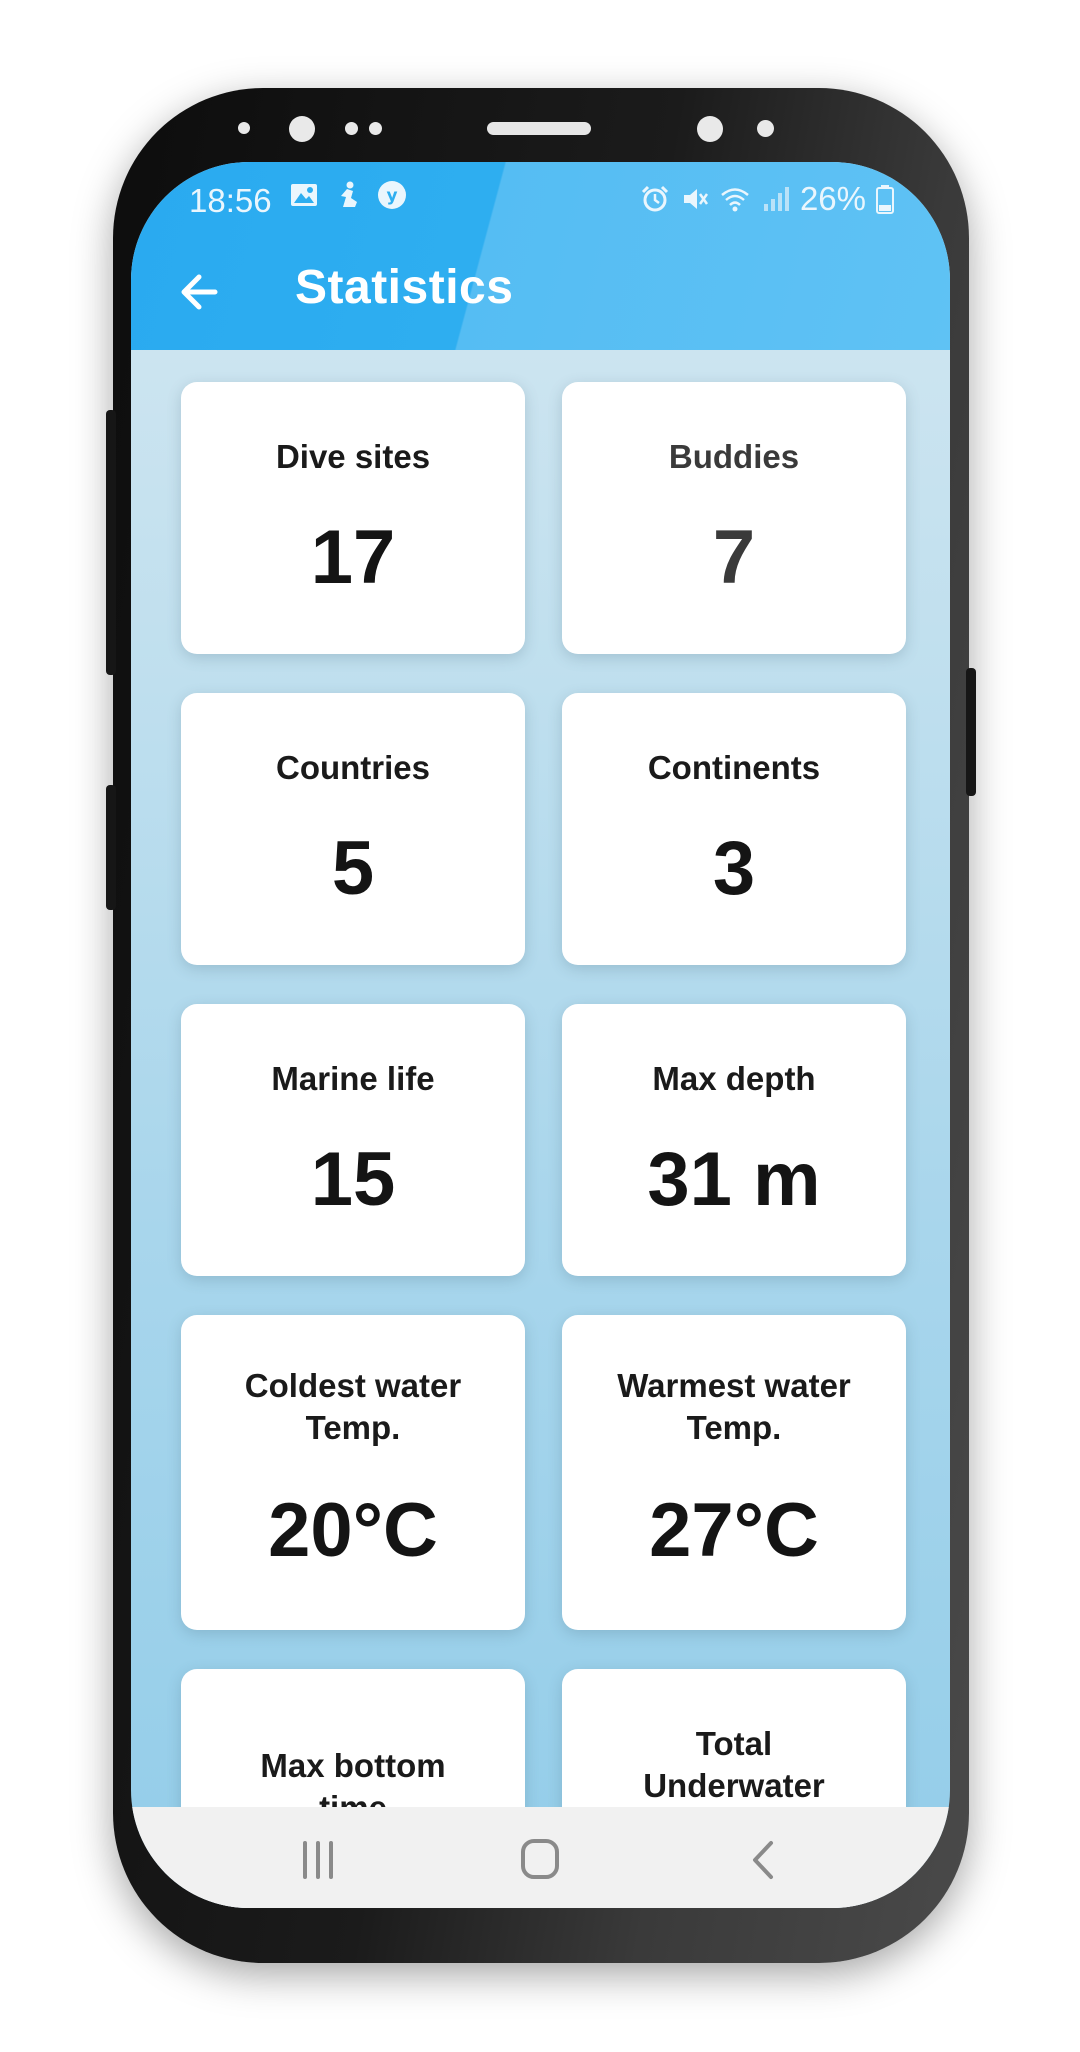  What do you see at coordinates (349, 194) in the screenshot?
I see `figure-icon` at bounding box center [349, 194].